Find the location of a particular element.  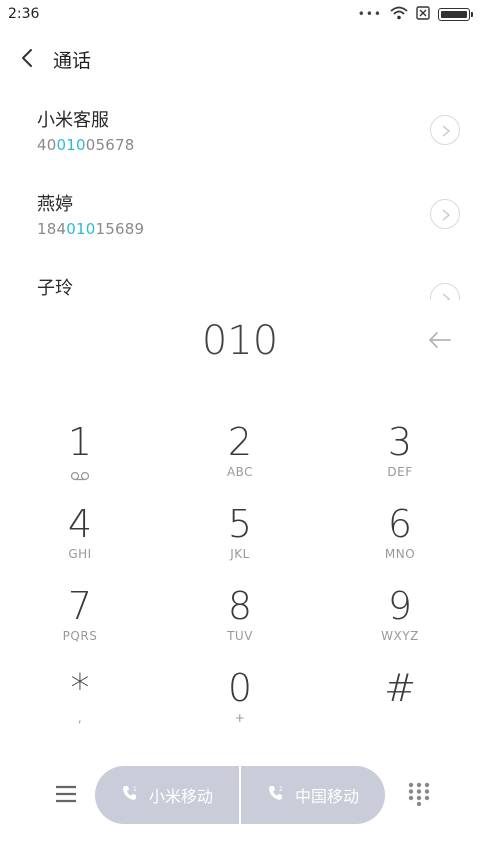

call-sim2-label: 中国移动 is located at coordinates (326, 796).